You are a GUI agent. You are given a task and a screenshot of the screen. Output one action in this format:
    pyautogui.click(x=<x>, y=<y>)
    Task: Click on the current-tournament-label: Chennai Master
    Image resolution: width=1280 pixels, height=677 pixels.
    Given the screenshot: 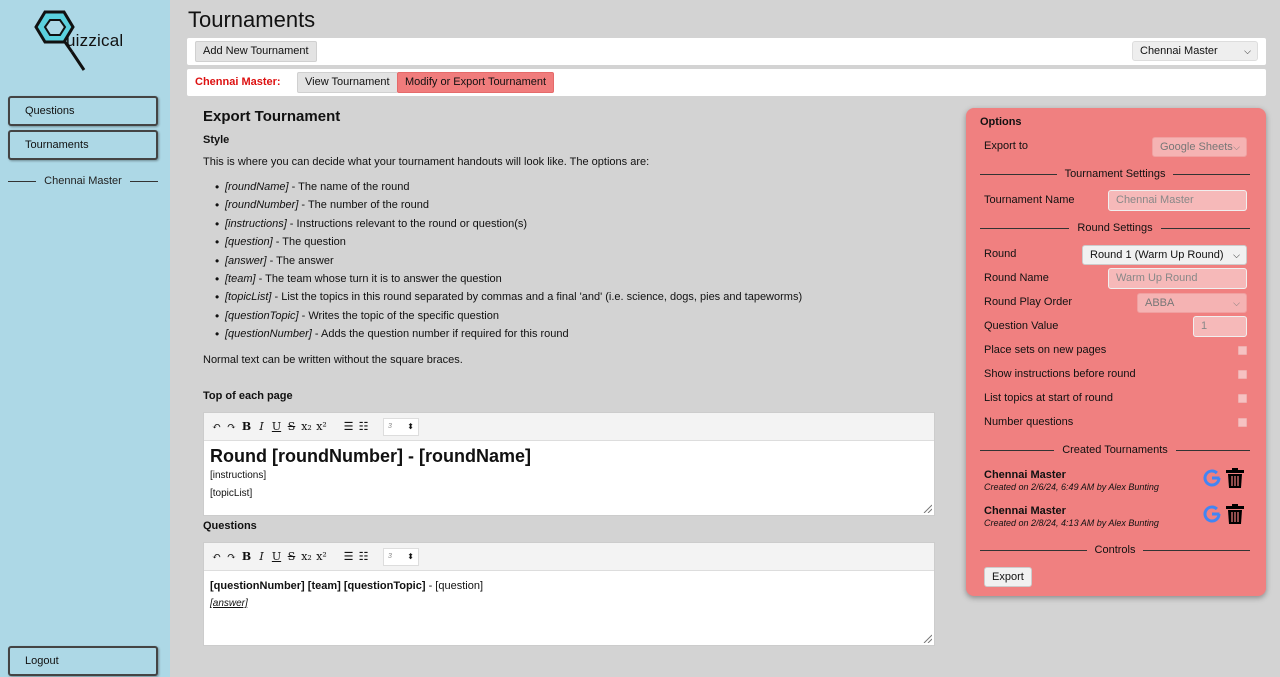 What is the action you would take?
    pyautogui.click(x=83, y=181)
    